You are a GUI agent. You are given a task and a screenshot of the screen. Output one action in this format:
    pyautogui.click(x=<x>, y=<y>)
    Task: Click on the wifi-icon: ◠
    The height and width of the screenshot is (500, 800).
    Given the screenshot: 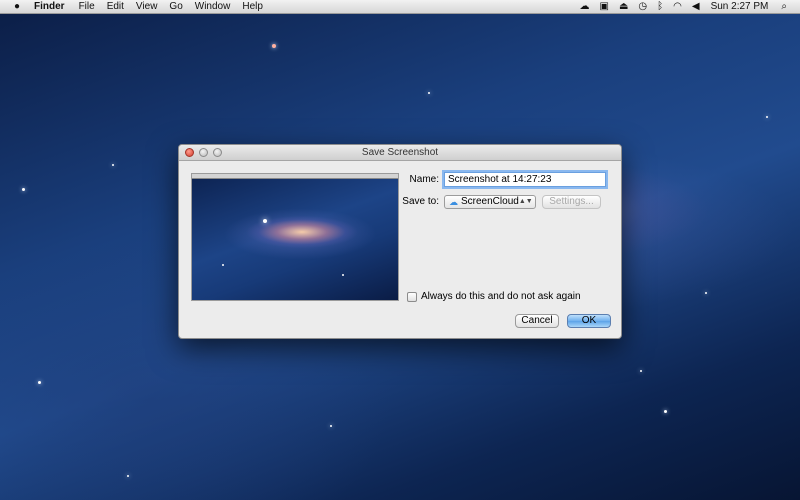 What is the action you would take?
    pyautogui.click(x=677, y=7)
    